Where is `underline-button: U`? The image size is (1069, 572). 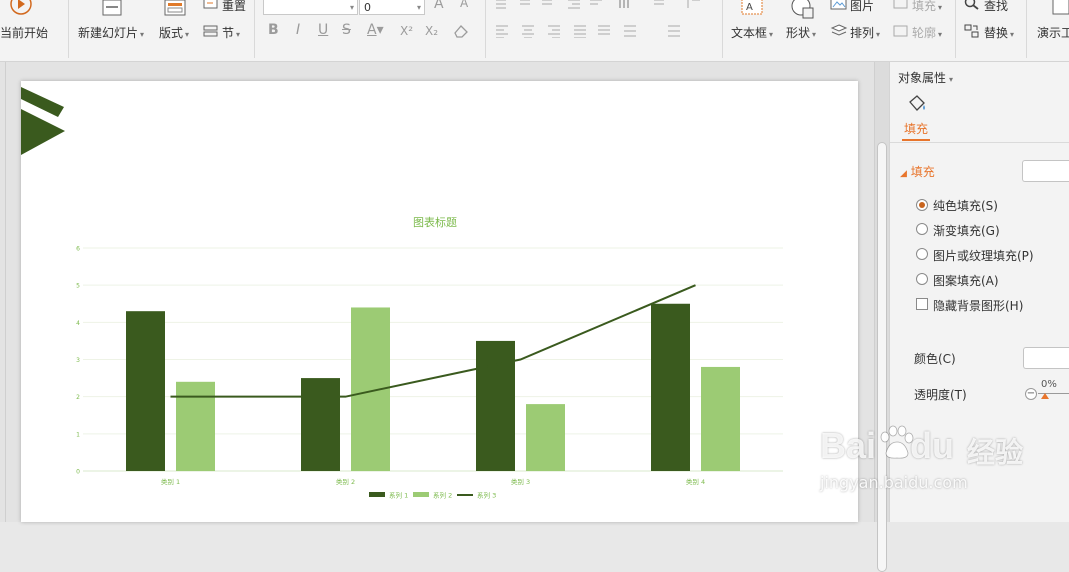 underline-button: U is located at coordinates (323, 30).